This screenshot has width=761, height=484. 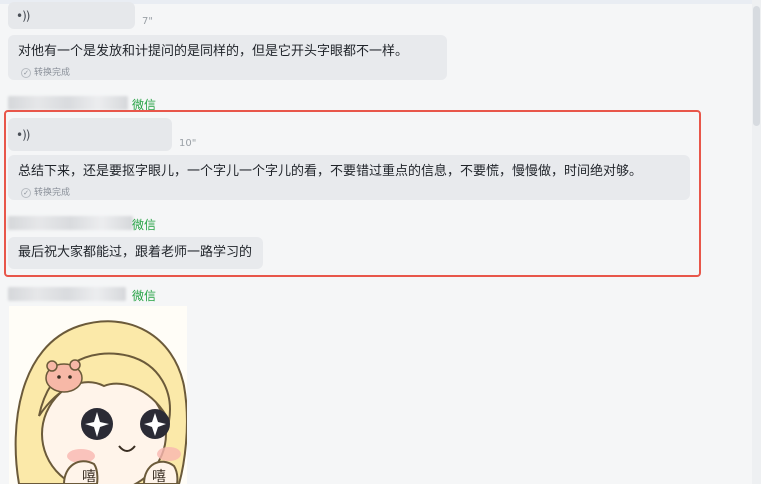 I want to click on text-message: 对他有一个是发放和计提问的是同样的，但是它开头字眼都不一样。 ✓ 转换完成, so click(x=227, y=57).